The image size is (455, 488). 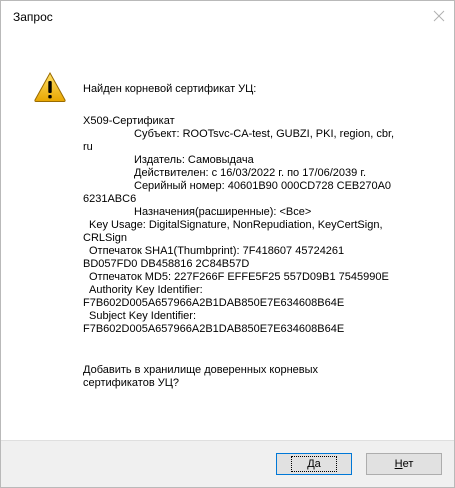 What do you see at coordinates (33, 17) in the screenshot?
I see `dialog-title: Запрос` at bounding box center [33, 17].